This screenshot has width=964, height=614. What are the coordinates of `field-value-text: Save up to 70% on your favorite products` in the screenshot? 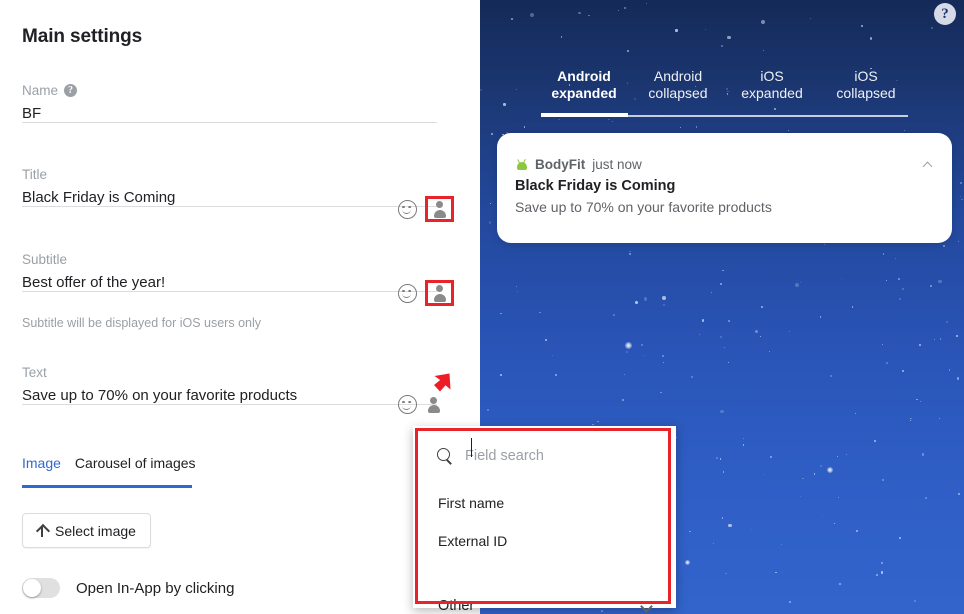 It's located at (229, 395).